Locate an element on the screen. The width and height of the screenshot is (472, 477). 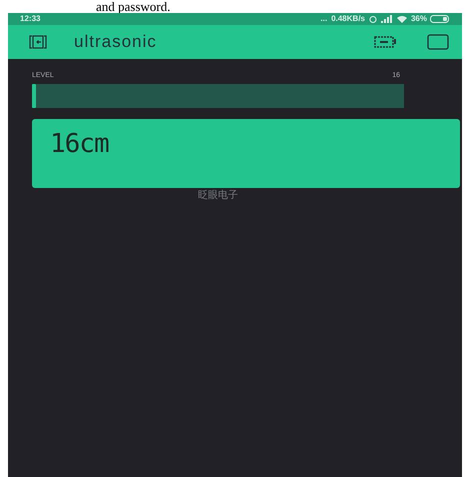
document-text: and password. is located at coordinates (133, 6).